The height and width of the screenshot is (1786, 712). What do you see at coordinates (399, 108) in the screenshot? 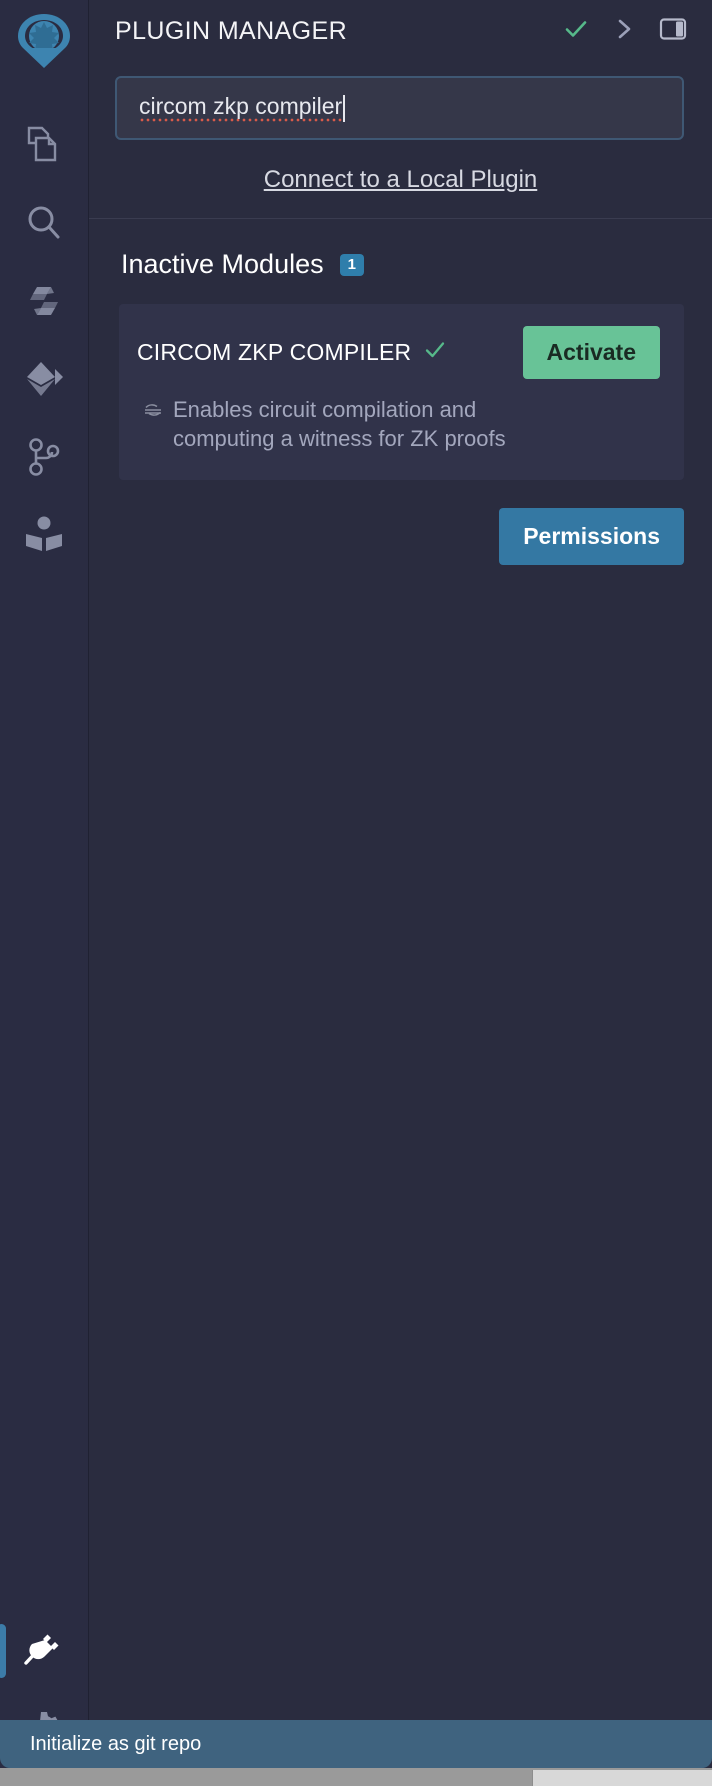
I see `search-input: circom zkp compiler` at bounding box center [399, 108].